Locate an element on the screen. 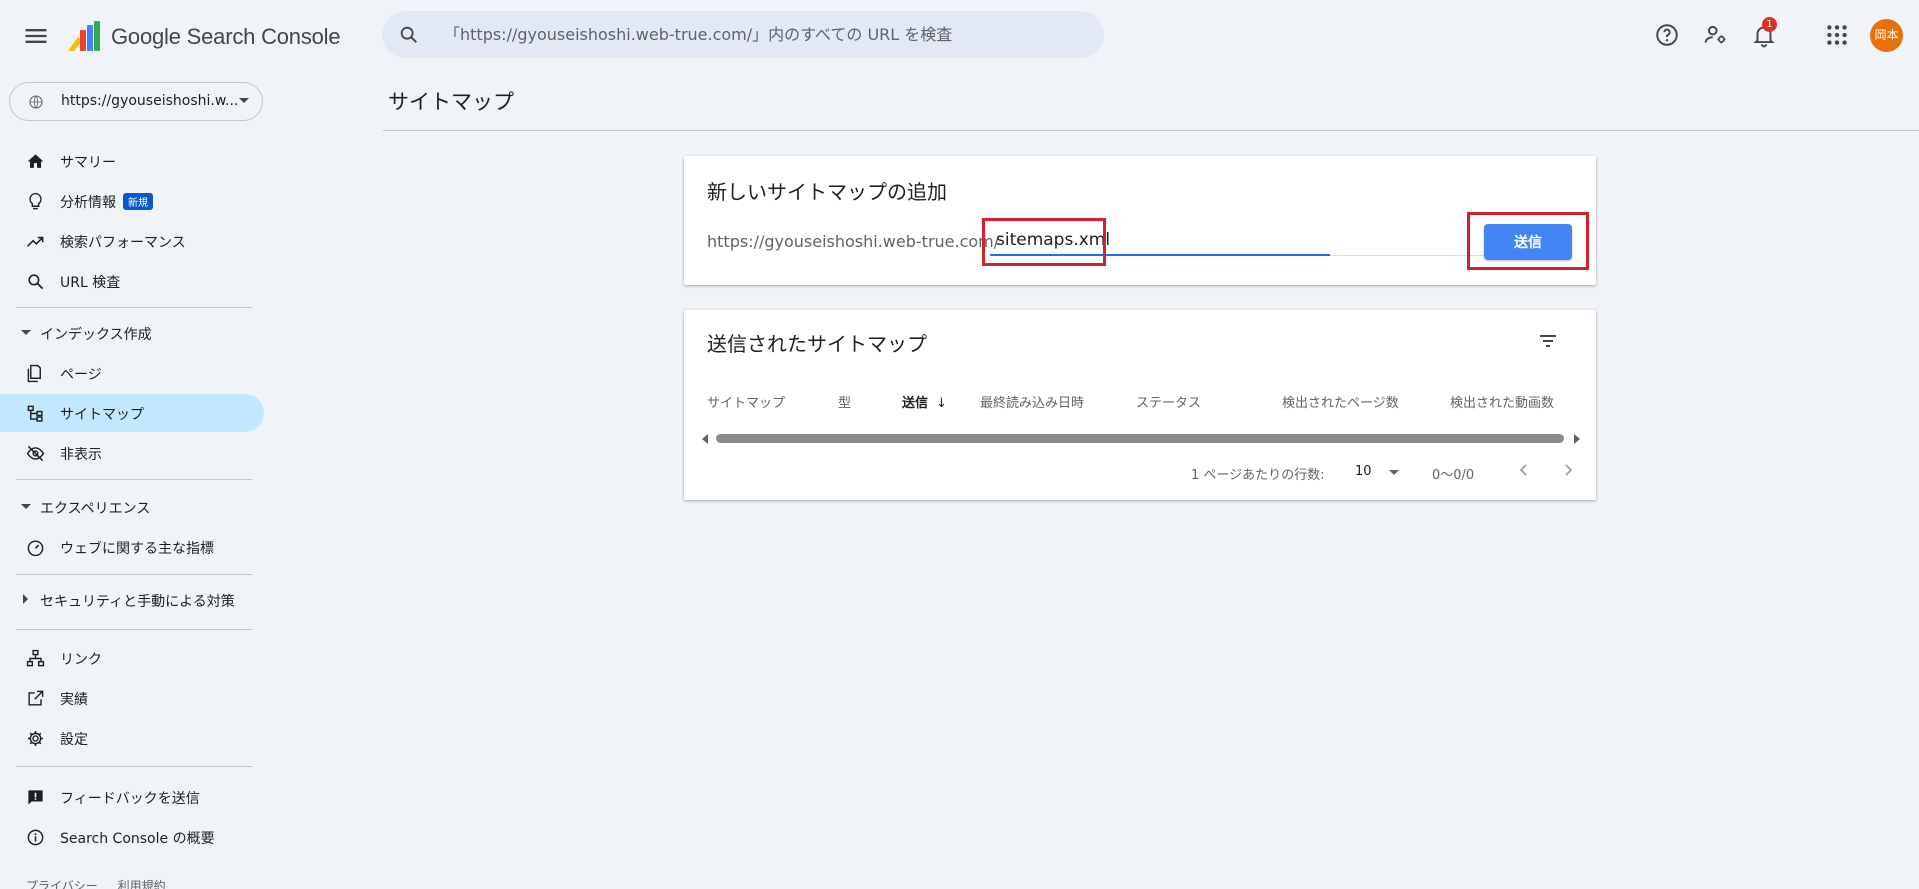 This screenshot has width=1919, height=889. nav-links: リンク is located at coordinates (132, 658).